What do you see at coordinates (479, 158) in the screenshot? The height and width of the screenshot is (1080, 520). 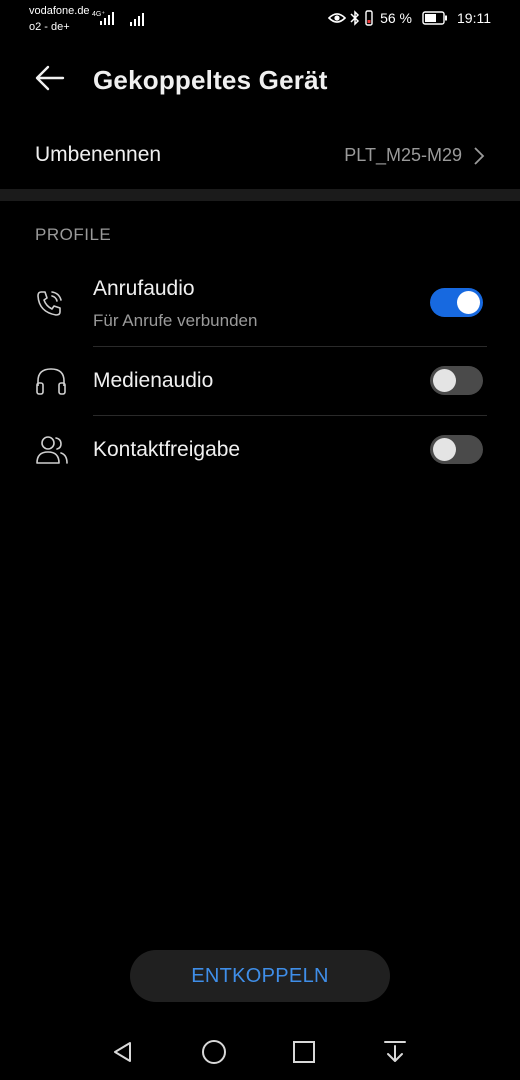 I see `chevron-right-icon` at bounding box center [479, 158].